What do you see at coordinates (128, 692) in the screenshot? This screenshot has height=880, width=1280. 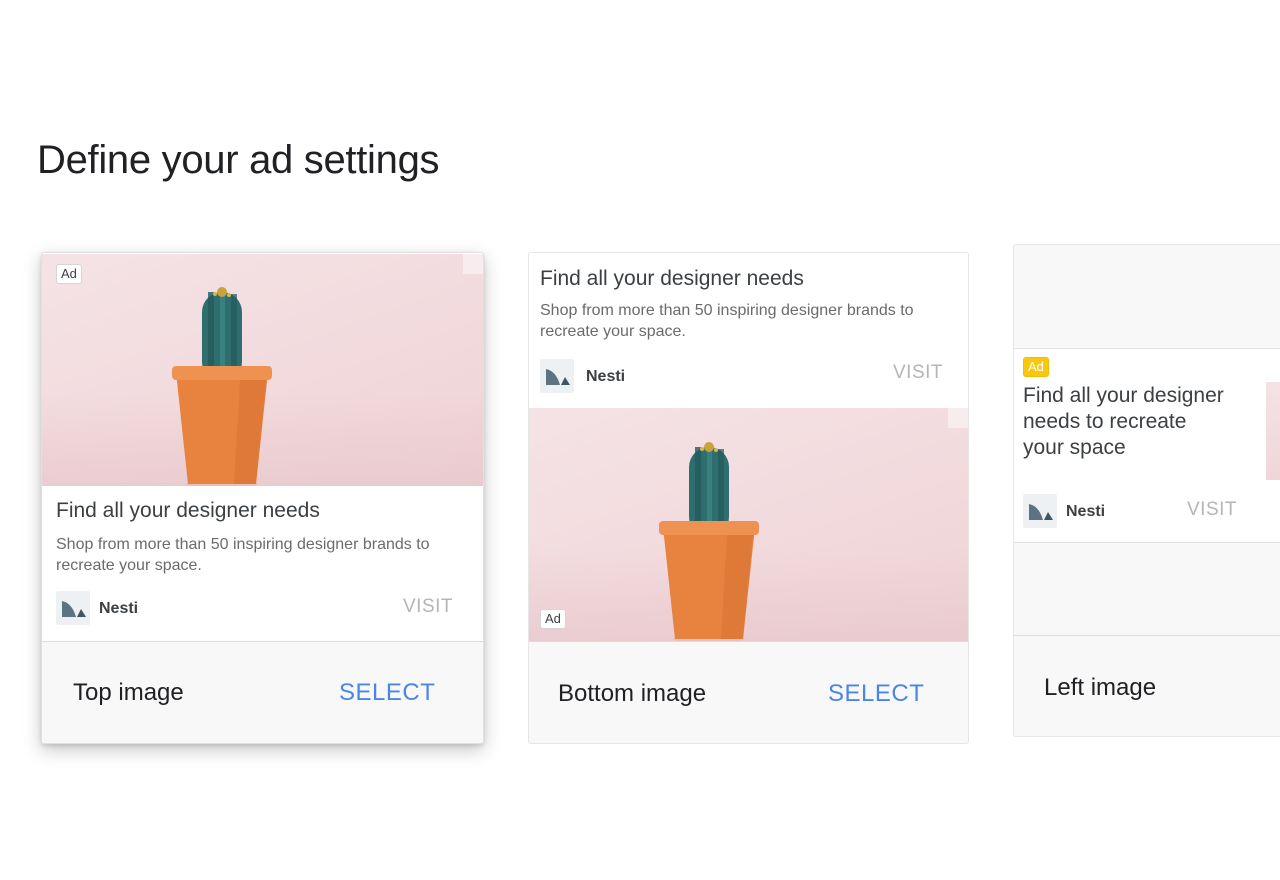 I see `option-label: Top image` at bounding box center [128, 692].